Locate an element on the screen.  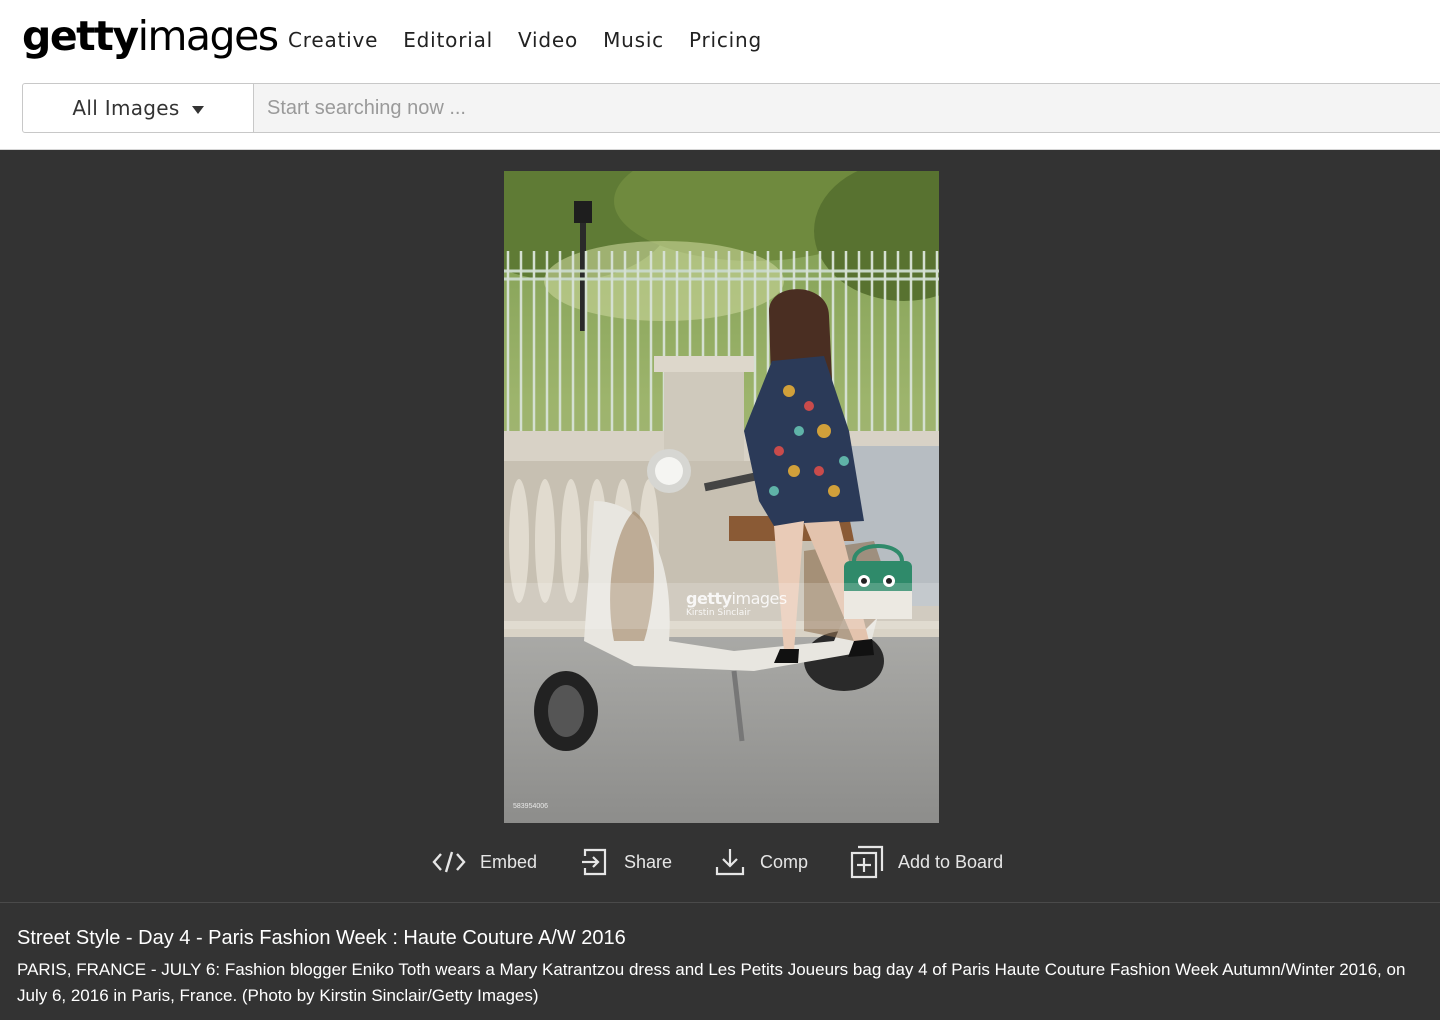
embed-button: Embed is located at coordinates (484, 862).